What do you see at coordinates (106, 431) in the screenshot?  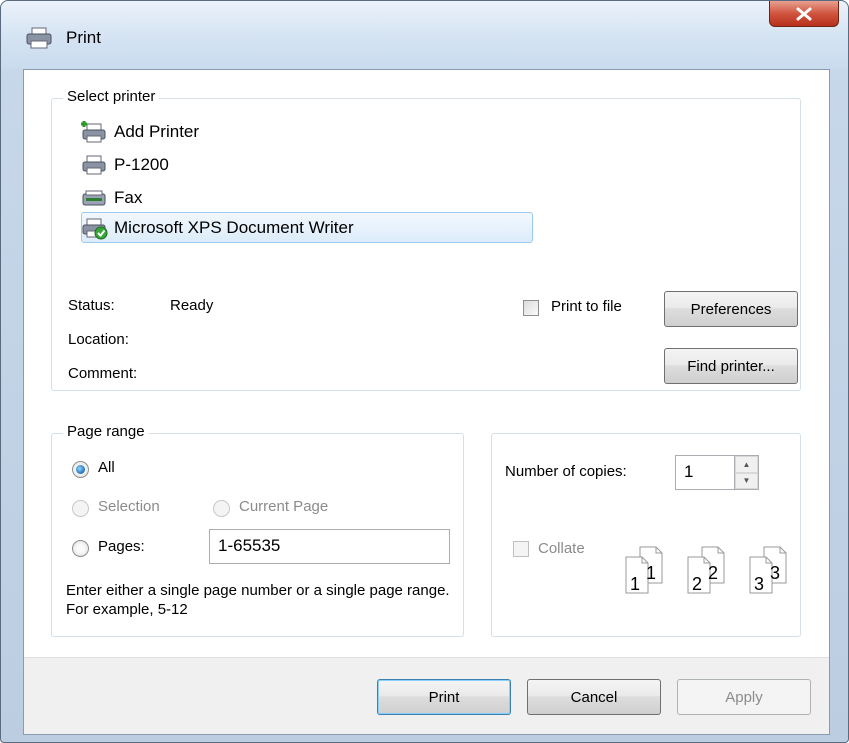 I see `page-range-label: Page range` at bounding box center [106, 431].